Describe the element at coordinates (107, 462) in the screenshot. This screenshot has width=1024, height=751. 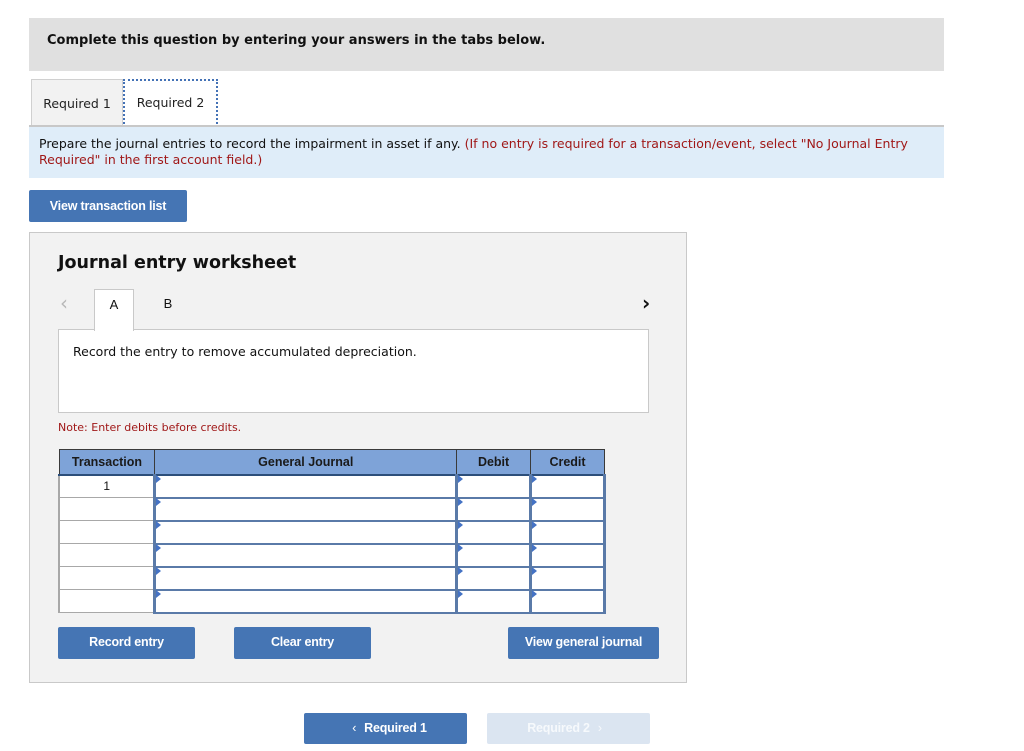
I see `col-header-transaction: Transaction` at that location.